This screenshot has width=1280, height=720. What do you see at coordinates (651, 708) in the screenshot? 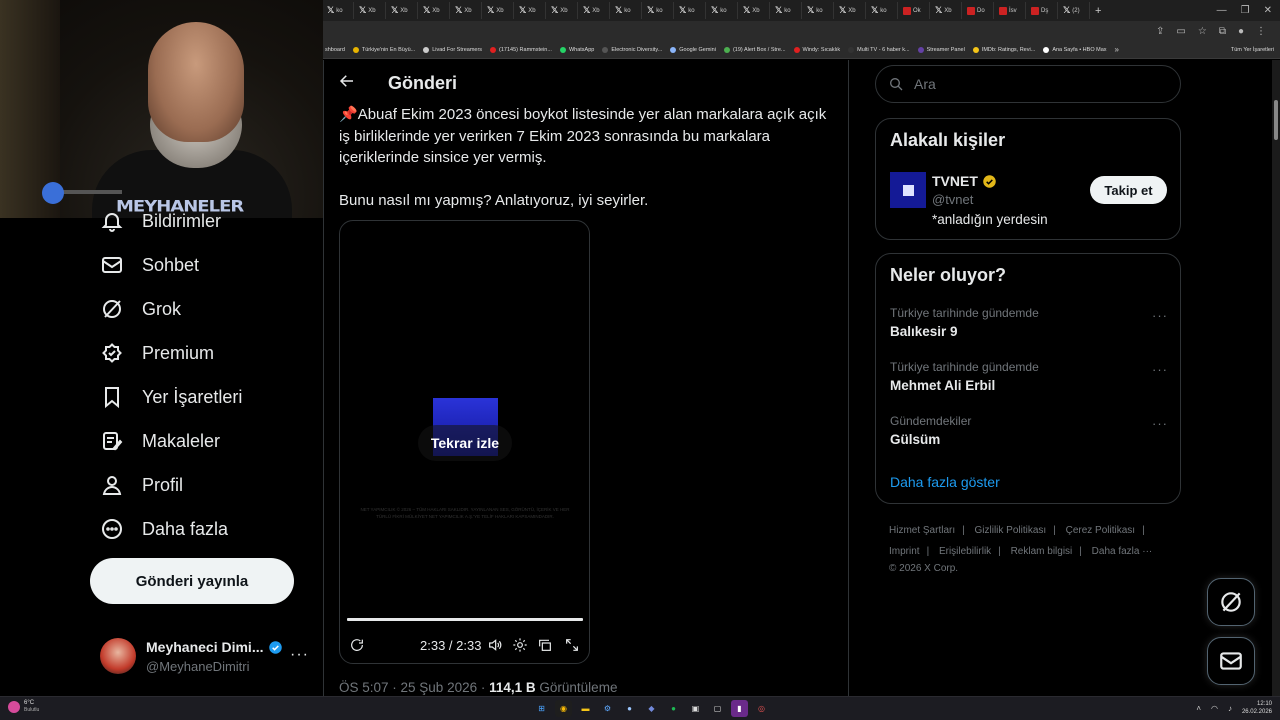
I see `discord-icon: ◆` at bounding box center [651, 708].